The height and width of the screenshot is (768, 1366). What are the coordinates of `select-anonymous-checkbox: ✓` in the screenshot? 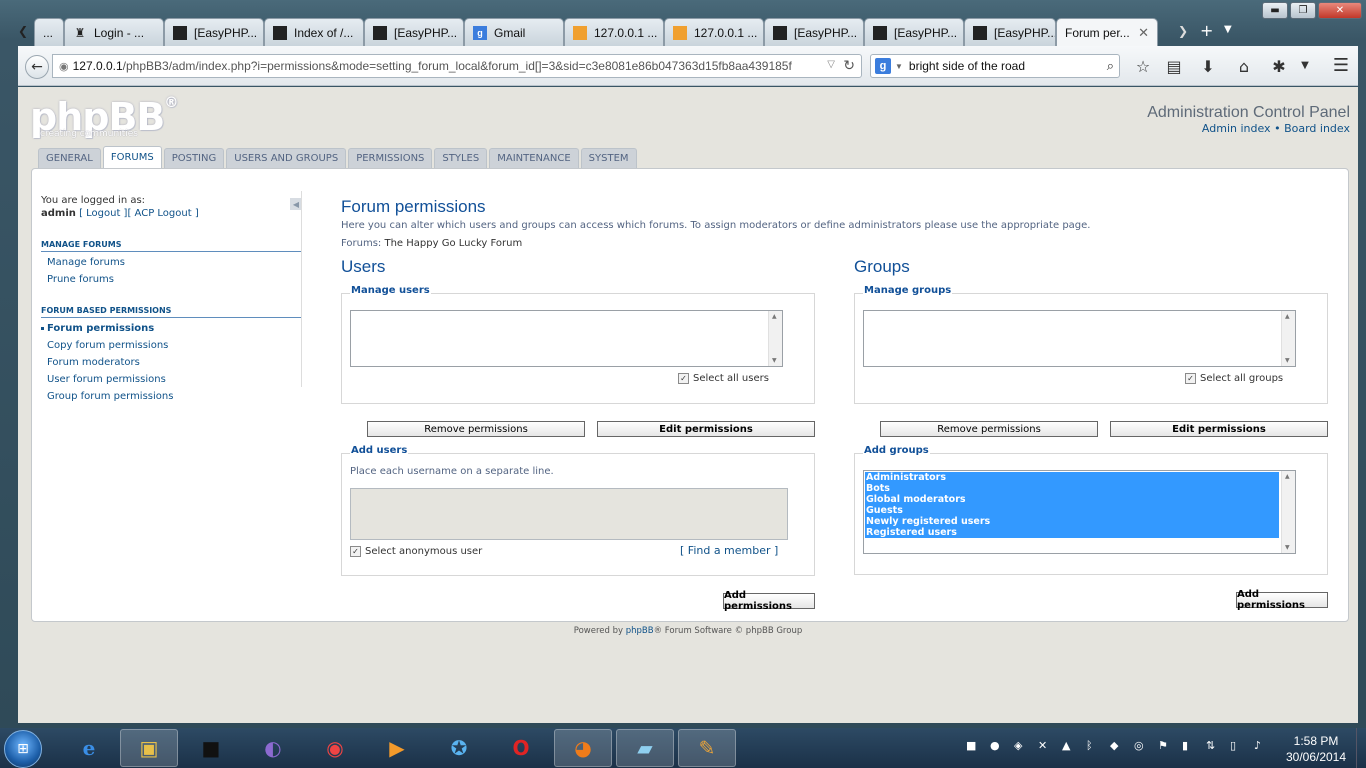 It's located at (355, 551).